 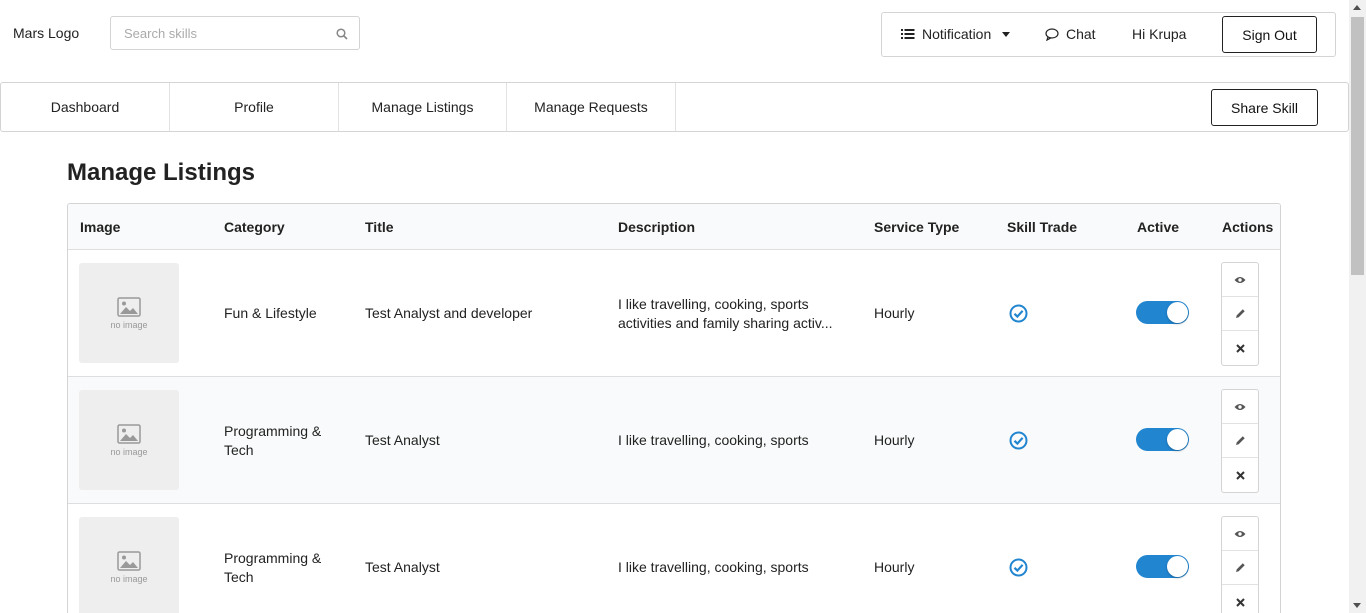 I want to click on tab-manage-listings: Manage Listings, so click(x=423, y=107).